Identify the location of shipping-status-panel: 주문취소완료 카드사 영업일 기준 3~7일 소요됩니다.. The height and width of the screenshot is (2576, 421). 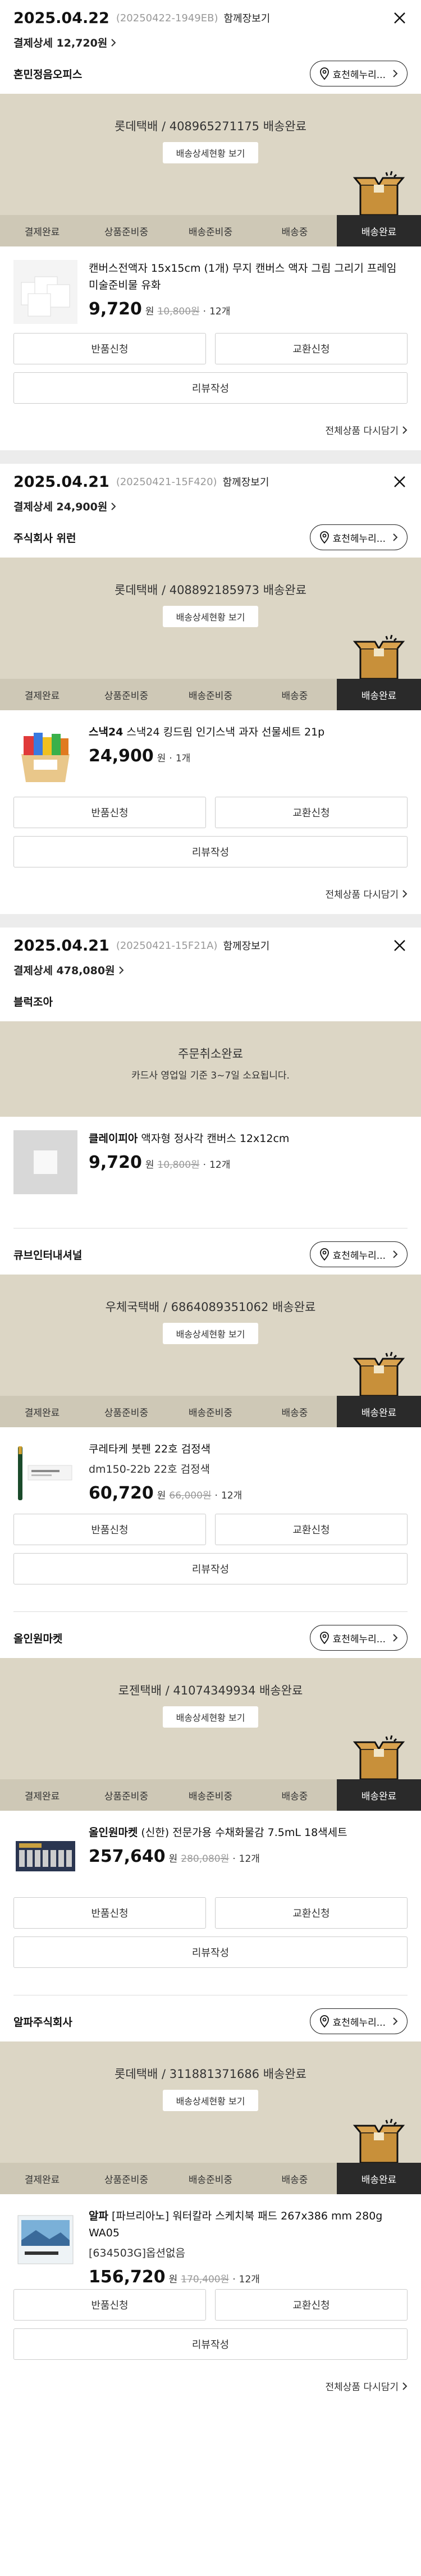
(210, 1069).